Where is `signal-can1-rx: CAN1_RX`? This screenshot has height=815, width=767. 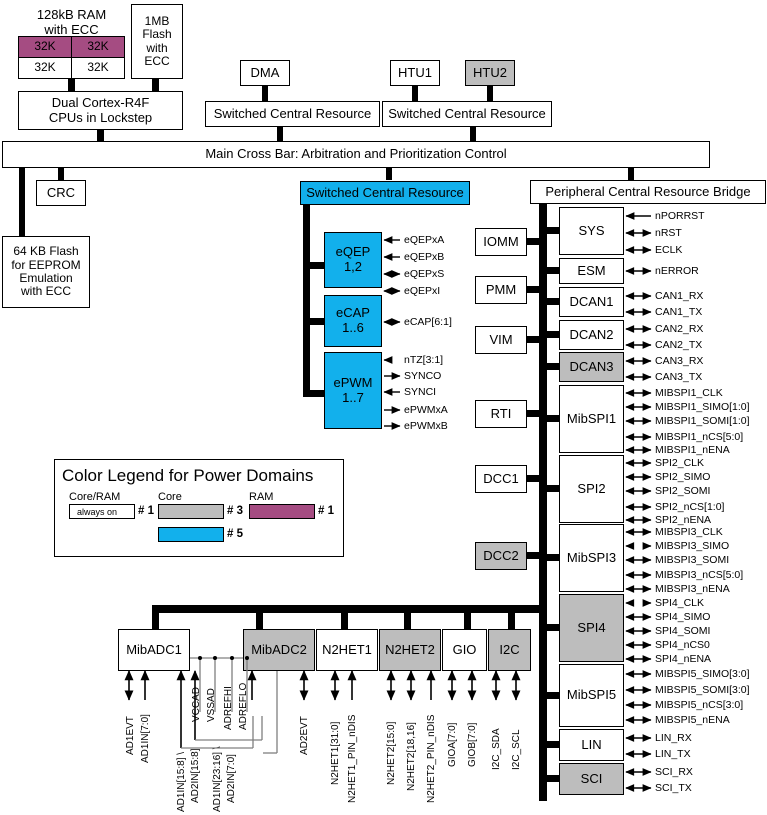
signal-can1-rx: CAN1_RX is located at coordinates (679, 296).